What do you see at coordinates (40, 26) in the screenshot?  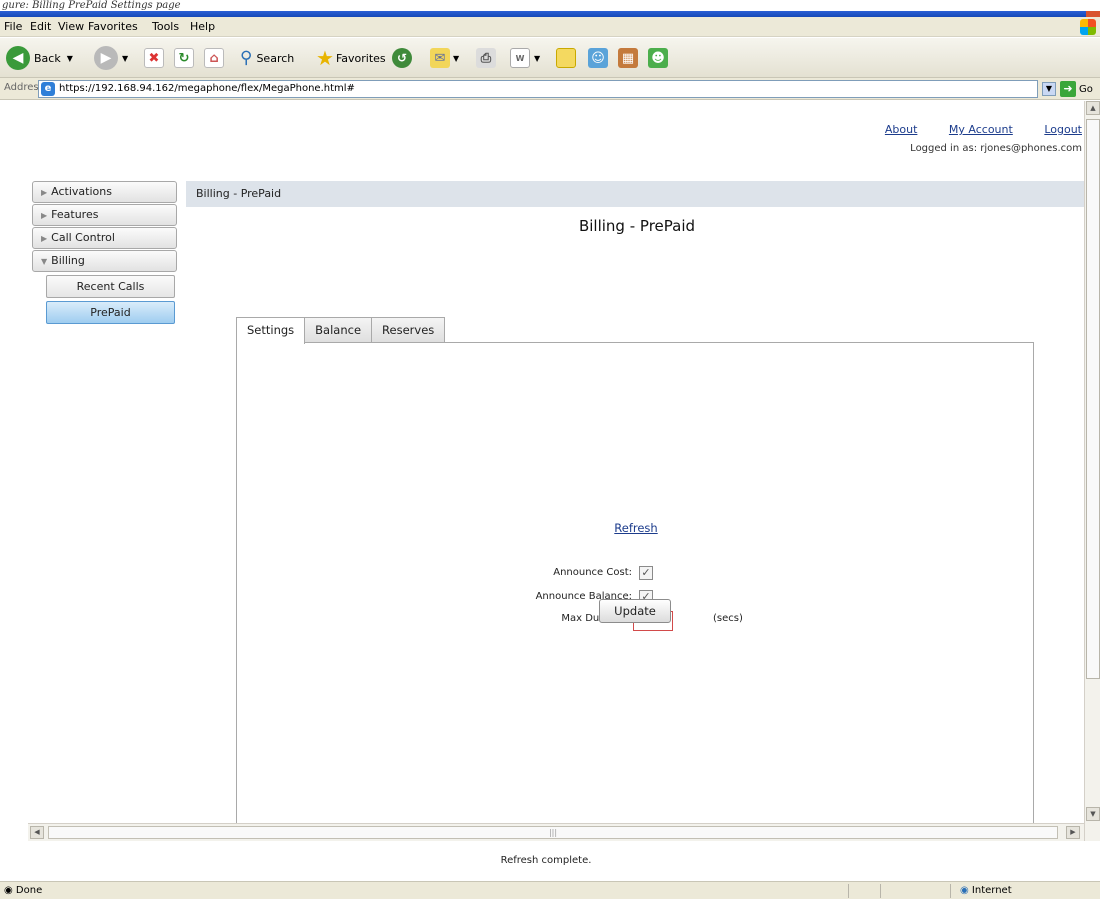 I see `menu-edit: Edit` at bounding box center [40, 26].